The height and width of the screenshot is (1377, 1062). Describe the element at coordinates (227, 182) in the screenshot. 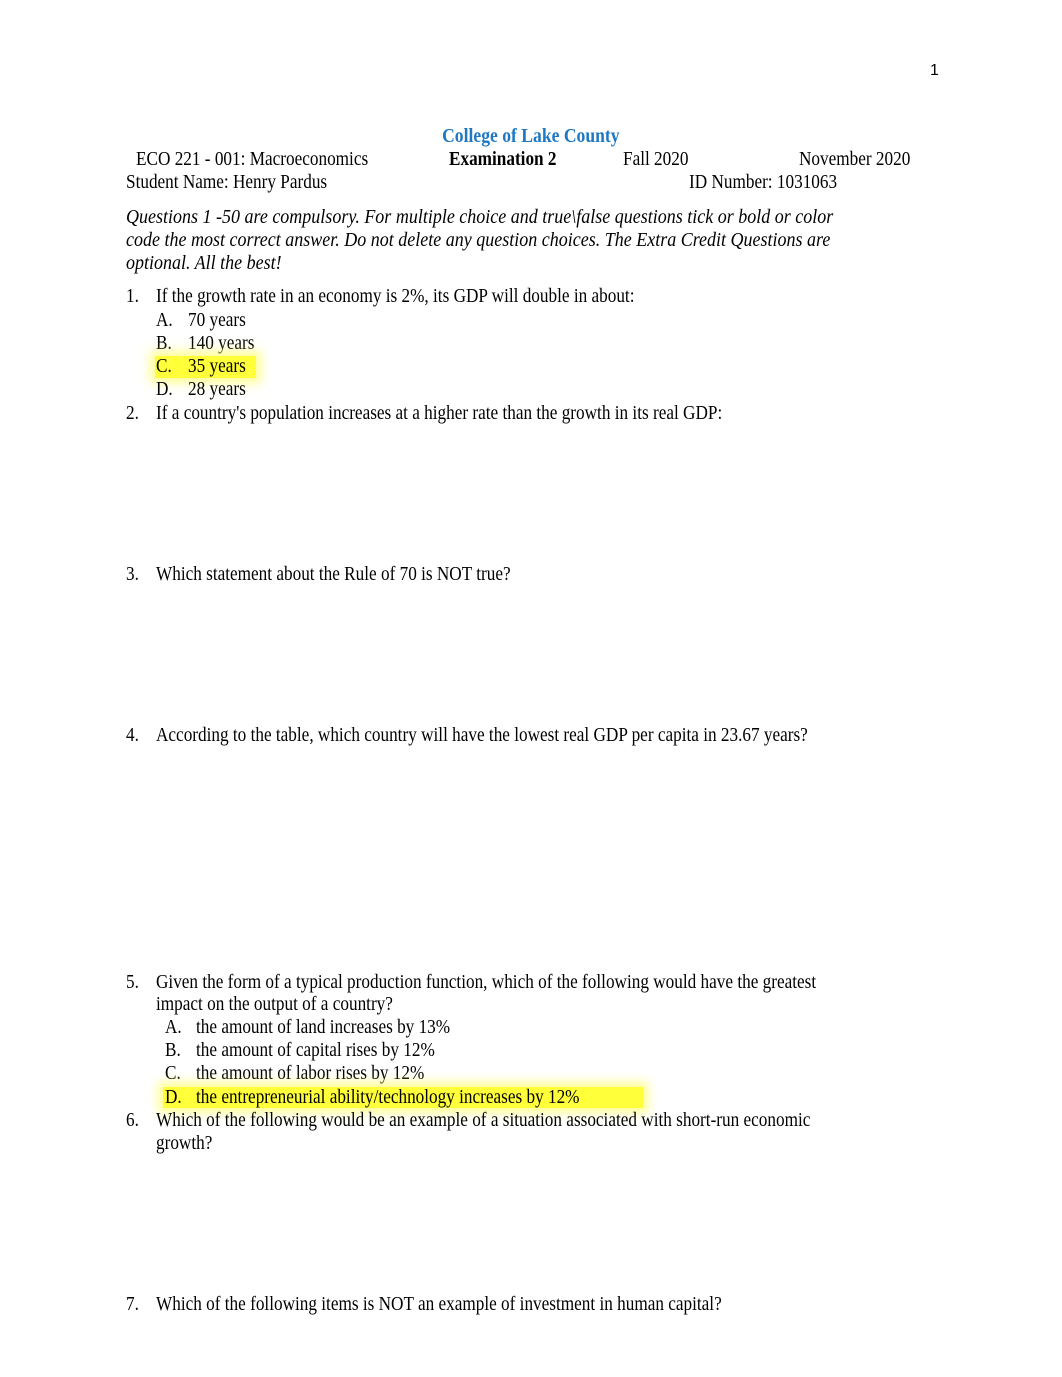

I see `student-name: Student Name: Henry Pardus` at that location.